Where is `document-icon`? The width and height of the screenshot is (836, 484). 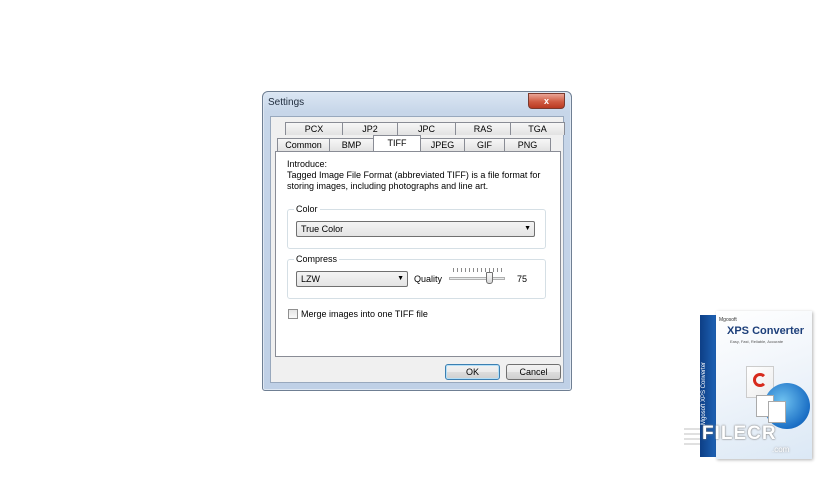
document-icon is located at coordinates (777, 412).